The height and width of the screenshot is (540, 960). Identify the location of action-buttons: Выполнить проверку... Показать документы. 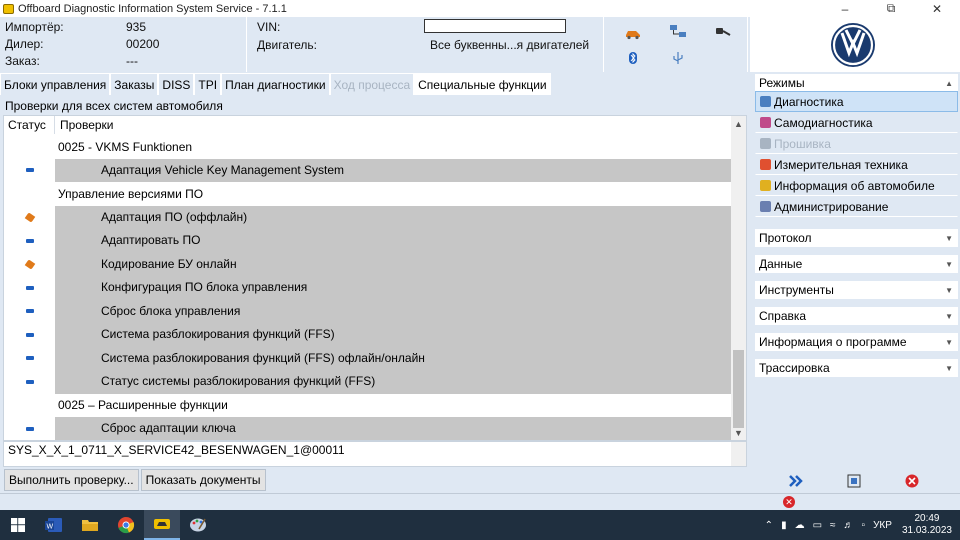
(374, 480).